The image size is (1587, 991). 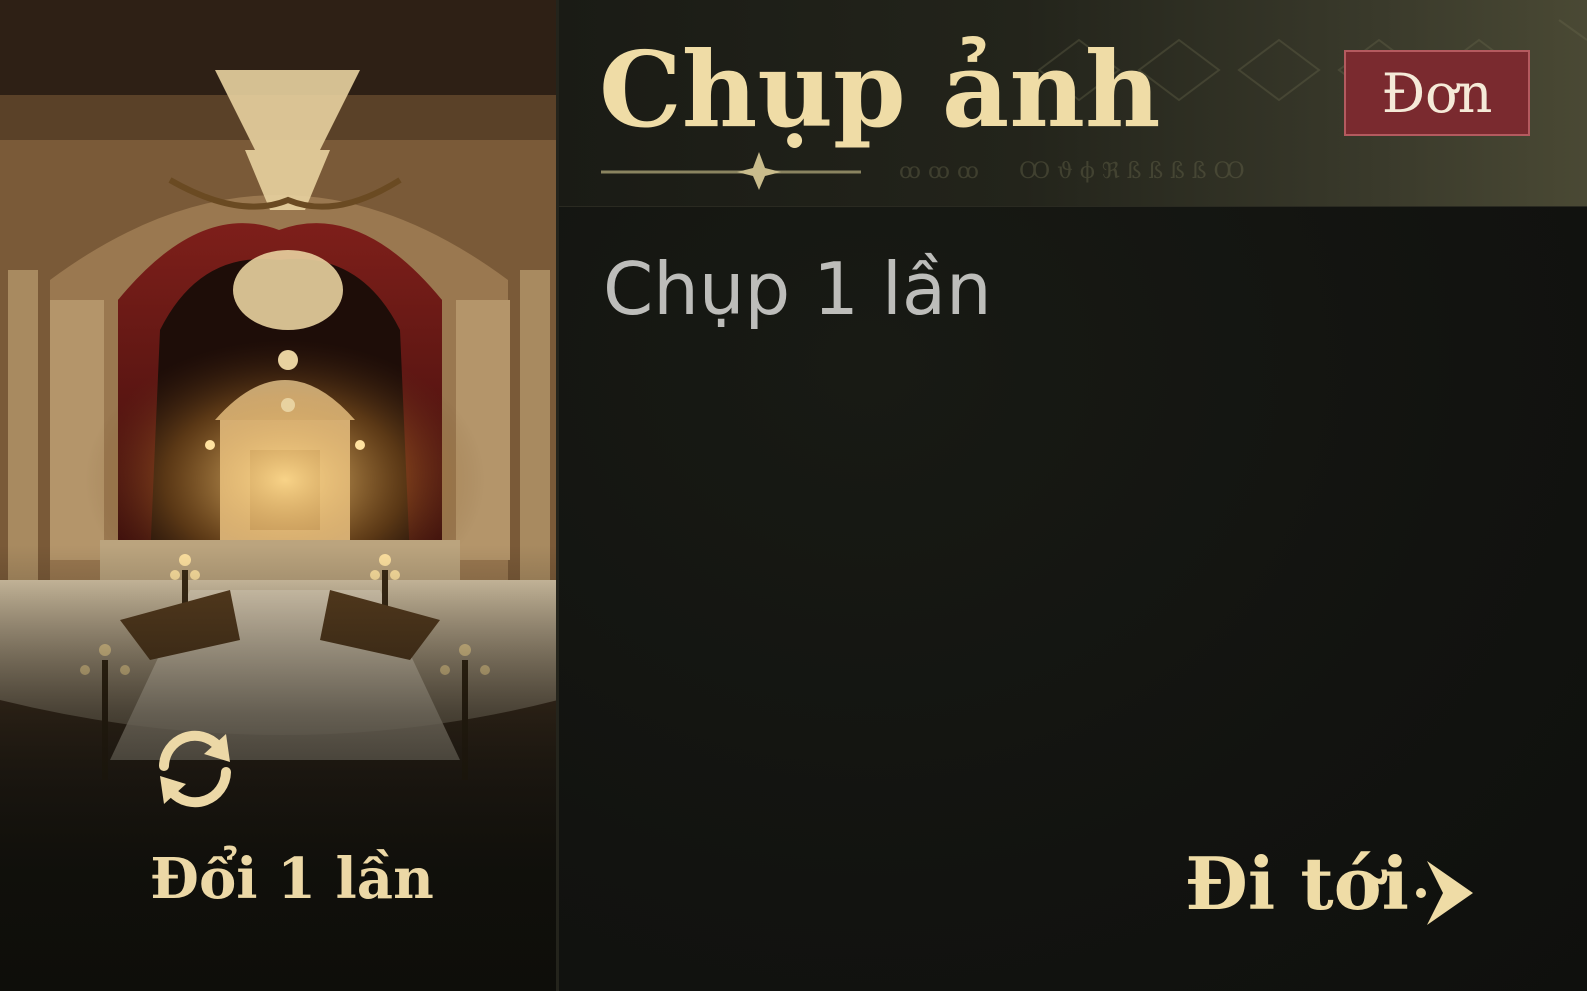 I want to click on mode-badge-button: Đơn, so click(x=1437, y=93).